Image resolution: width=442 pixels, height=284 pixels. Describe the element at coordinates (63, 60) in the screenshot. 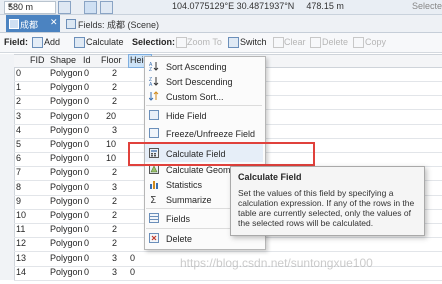

I see `header-shape: Shape` at that location.